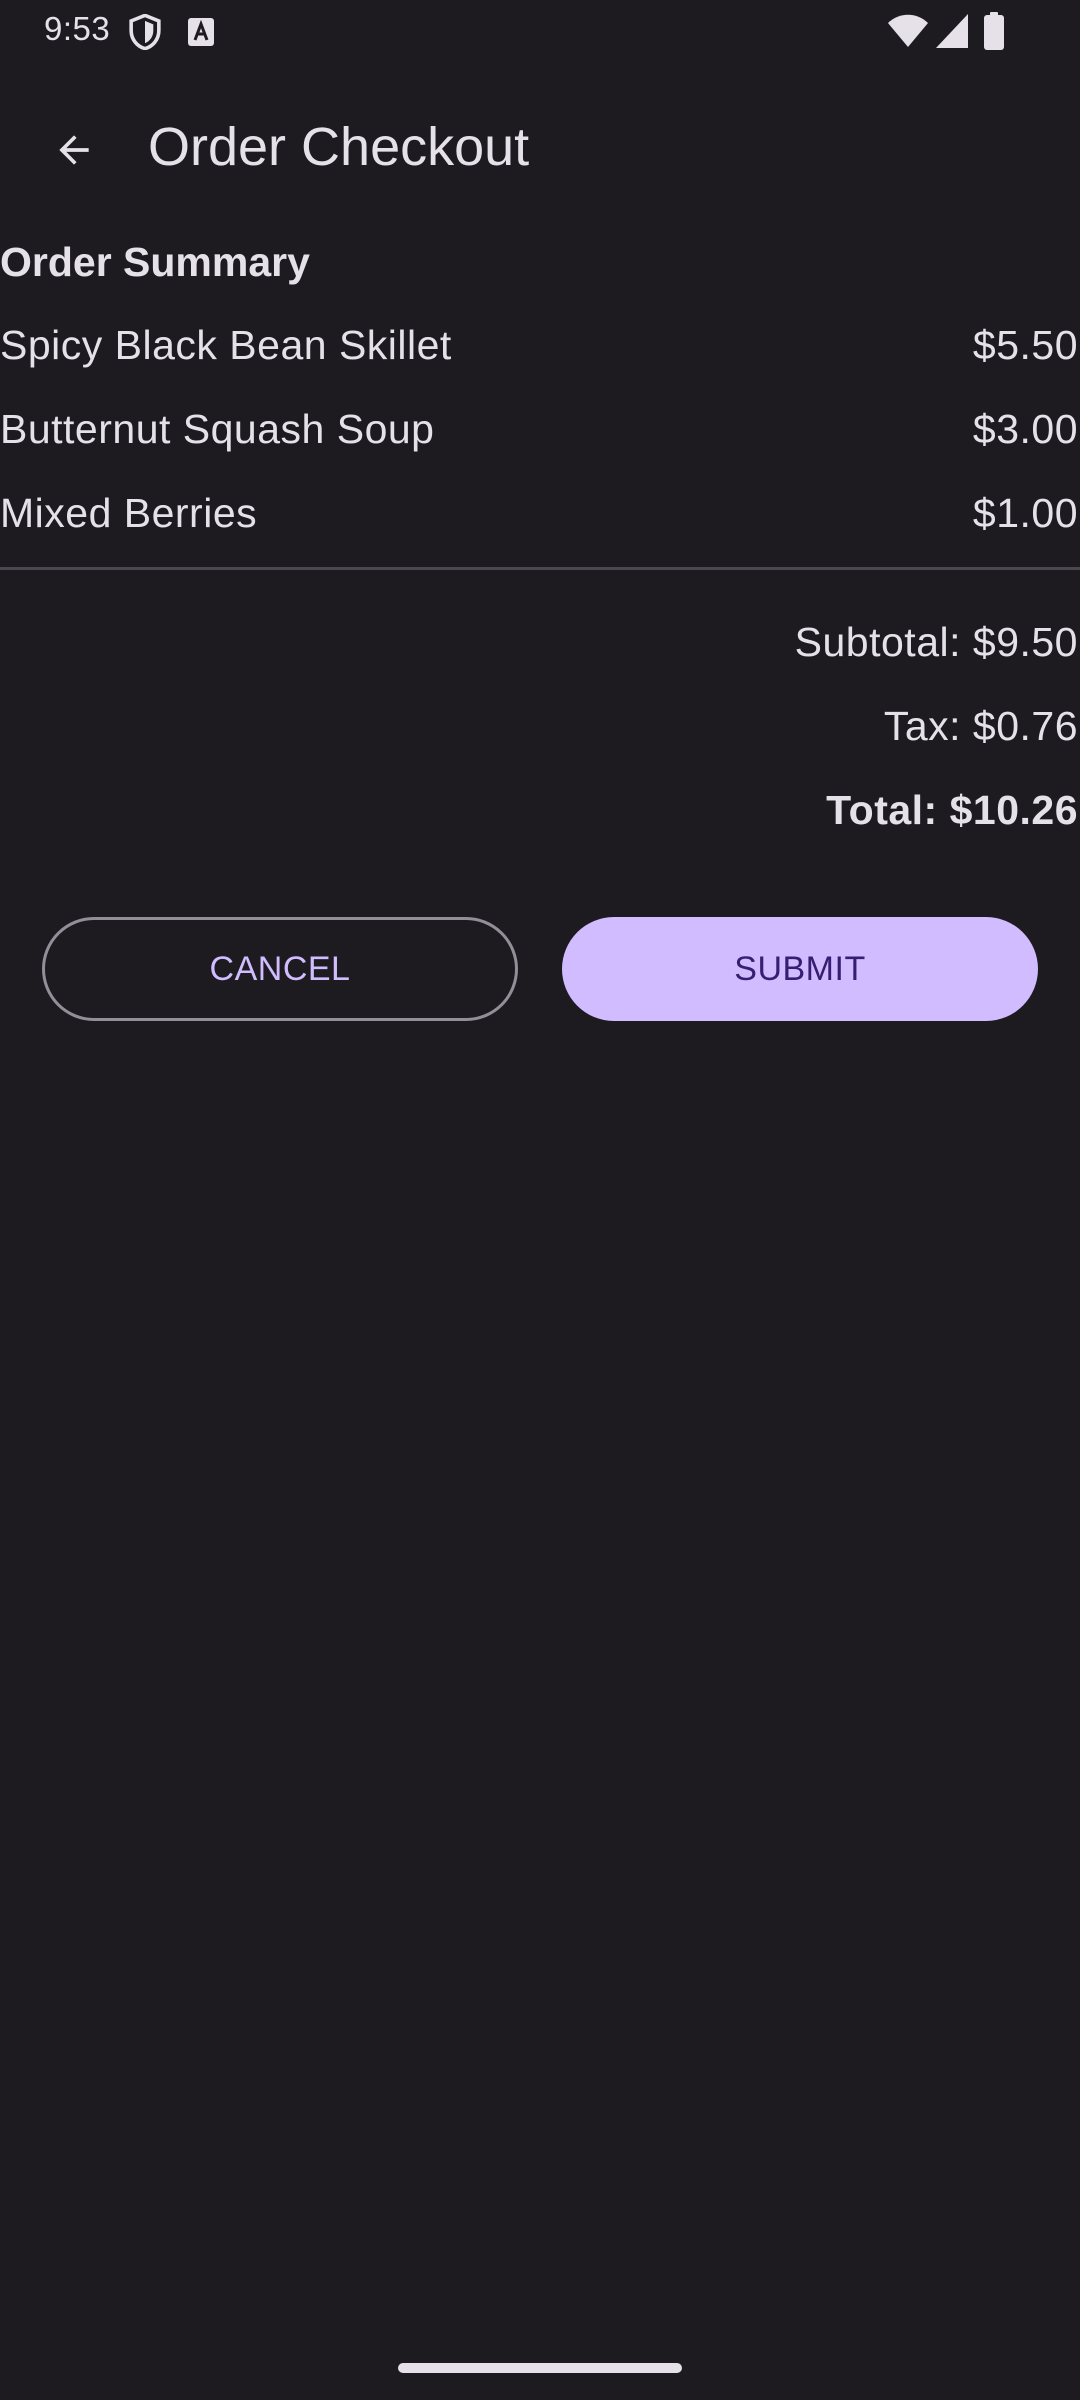 This screenshot has height=2400, width=1080. What do you see at coordinates (77, 28) in the screenshot?
I see `status-time: 9:53` at bounding box center [77, 28].